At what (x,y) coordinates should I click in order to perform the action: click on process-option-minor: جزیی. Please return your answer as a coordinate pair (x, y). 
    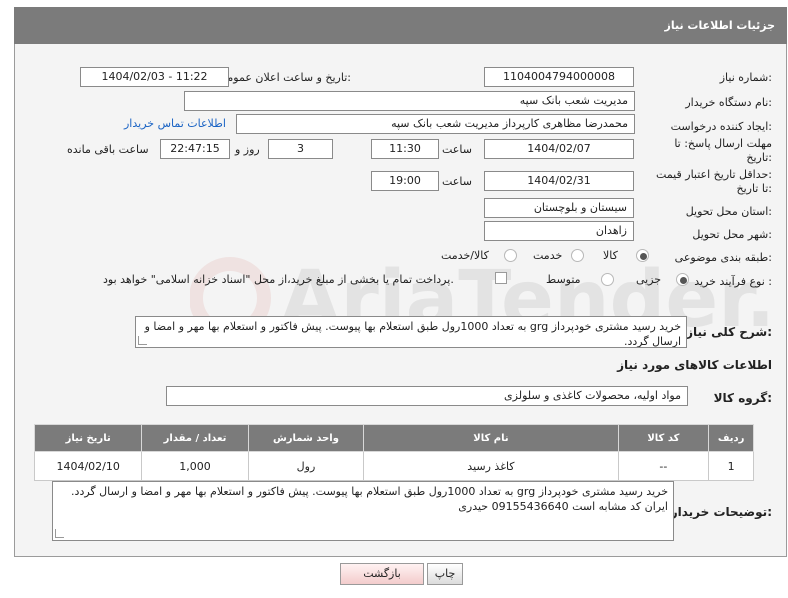
    Looking at the image, I should click on (649, 279).